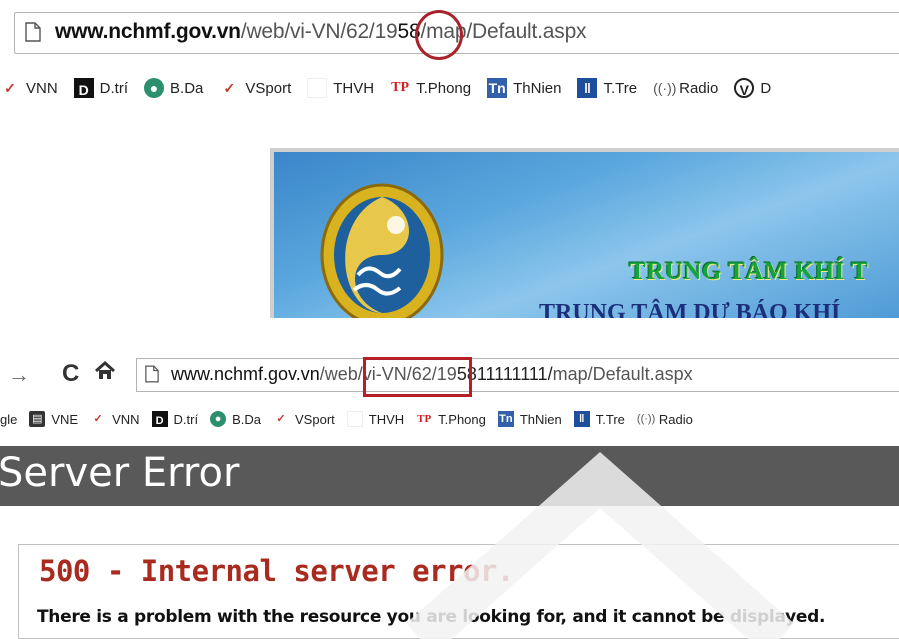 The image size is (899, 639). Describe the element at coordinates (382, 249) in the screenshot. I see `emblem-icon` at that location.